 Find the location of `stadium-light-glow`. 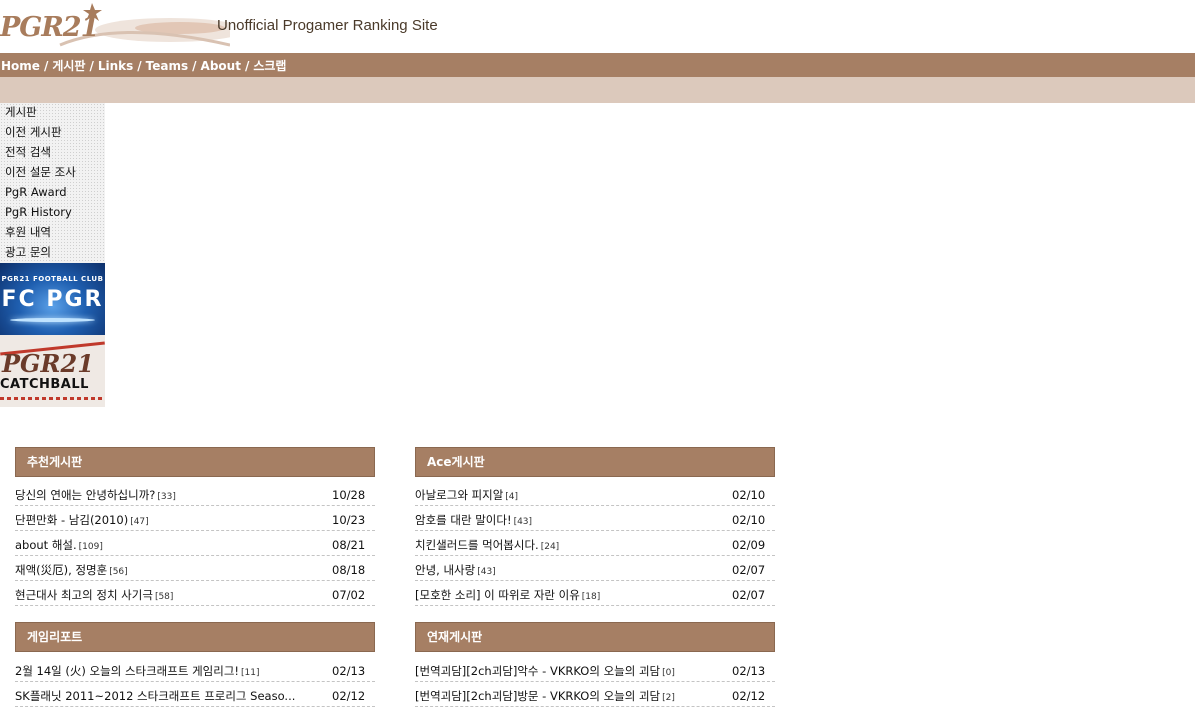

stadium-light-glow is located at coordinates (52, 320).